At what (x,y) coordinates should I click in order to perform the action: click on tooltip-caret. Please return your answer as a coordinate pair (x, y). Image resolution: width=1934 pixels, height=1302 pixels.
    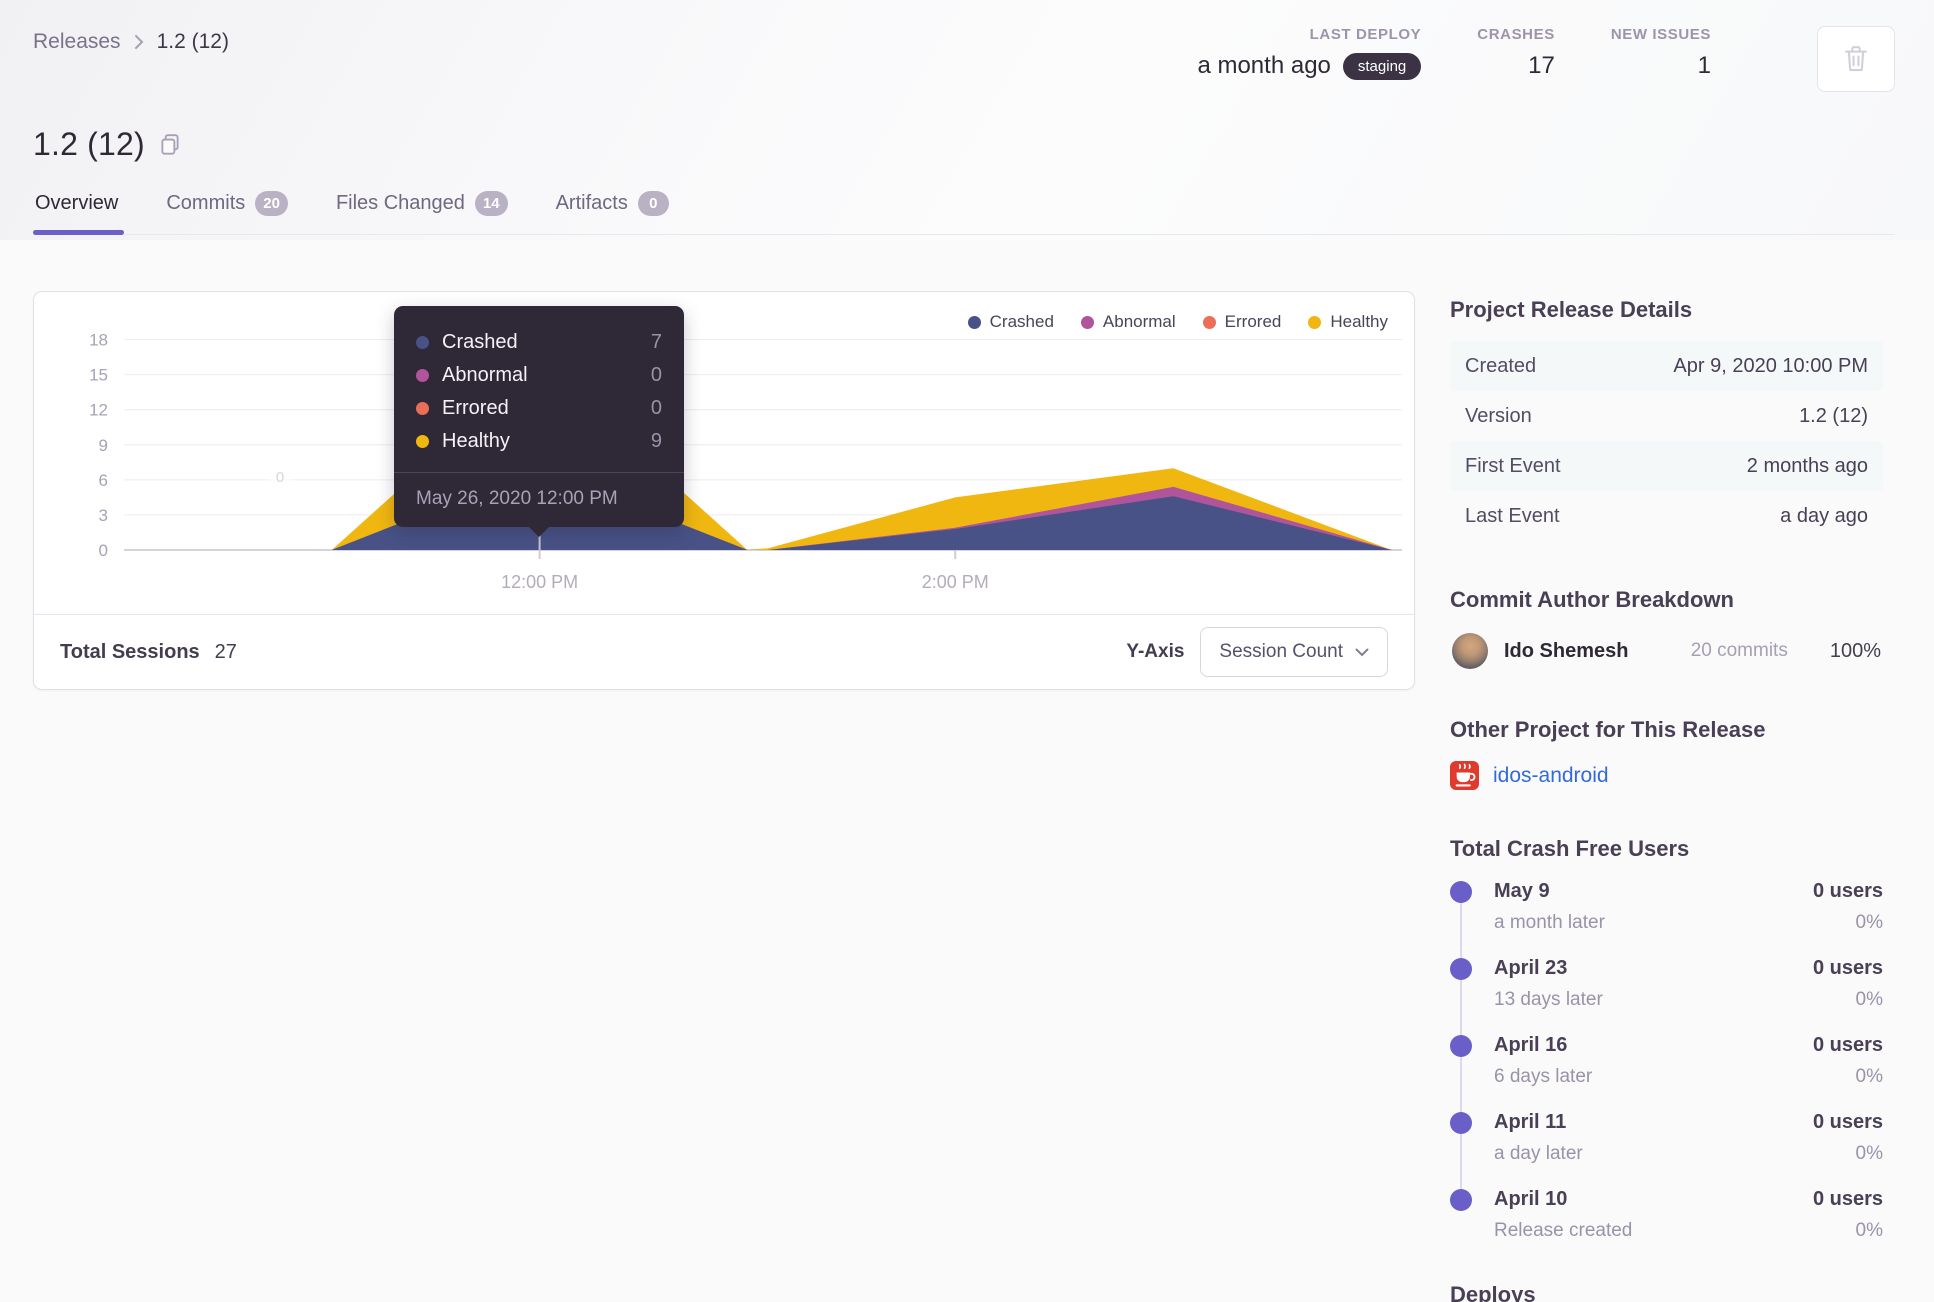
    Looking at the image, I should click on (539, 531).